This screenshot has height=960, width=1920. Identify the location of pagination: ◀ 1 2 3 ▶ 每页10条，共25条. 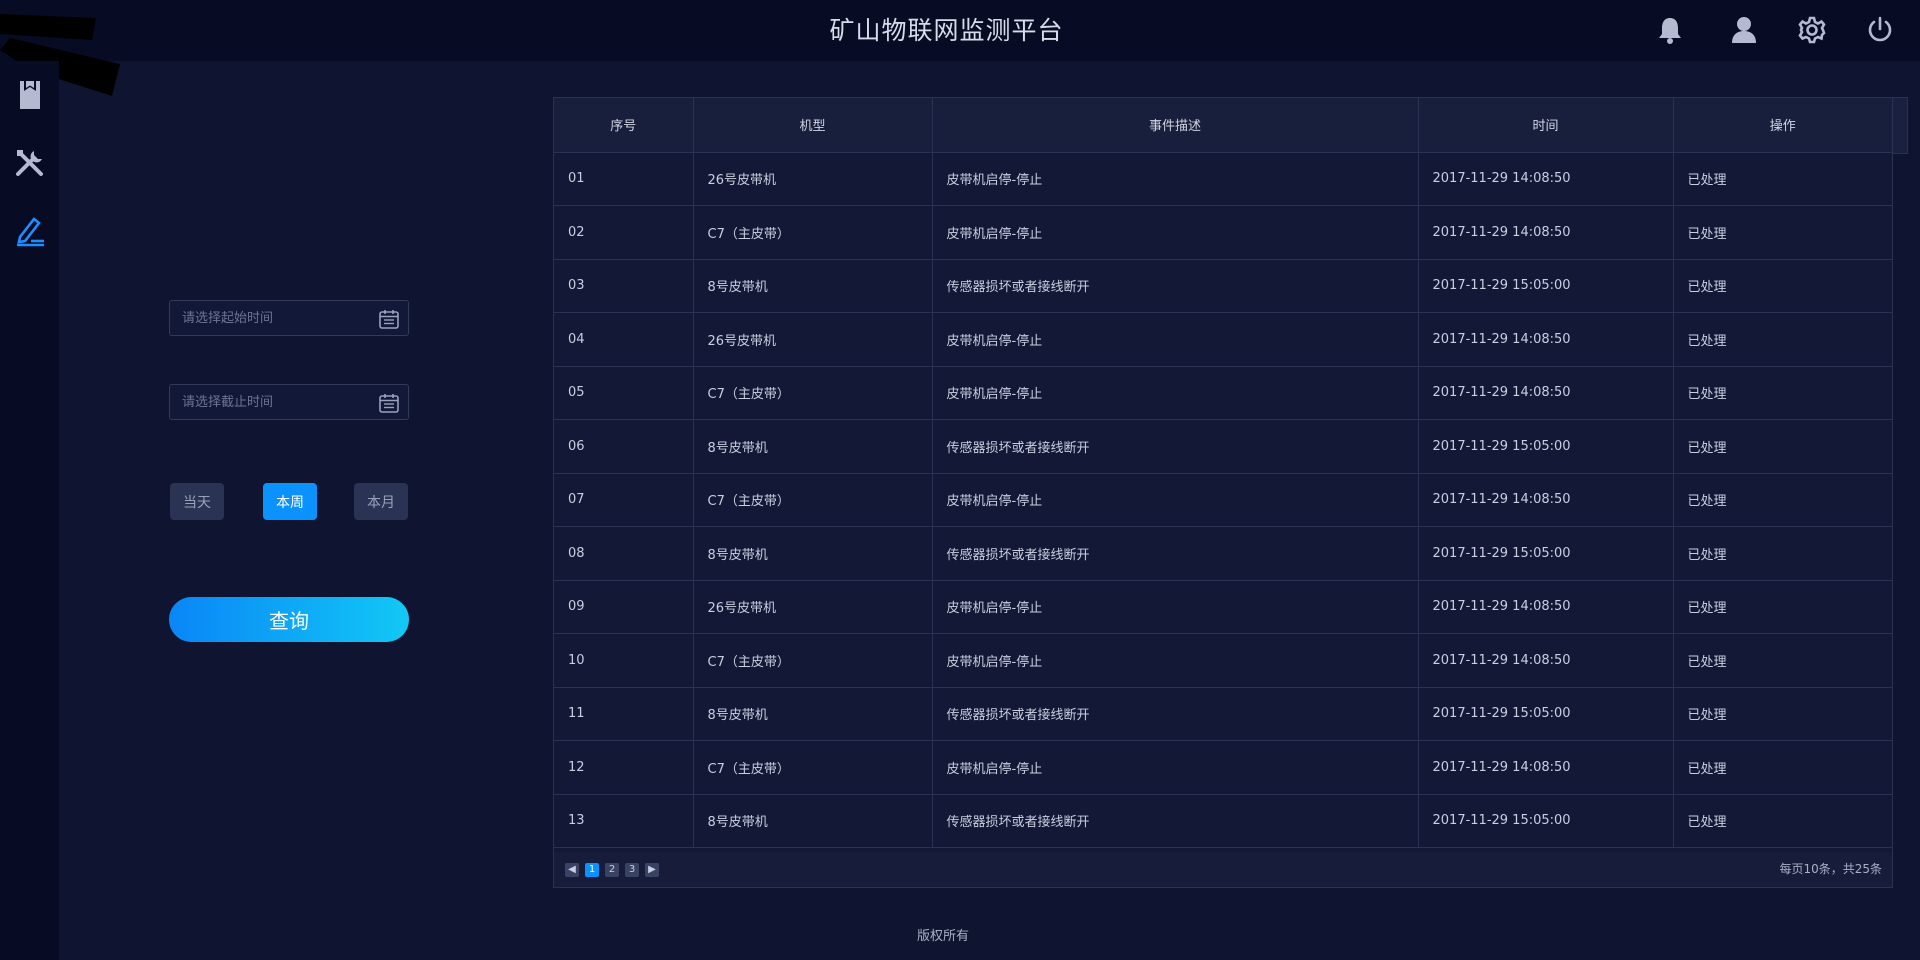
(1223, 869).